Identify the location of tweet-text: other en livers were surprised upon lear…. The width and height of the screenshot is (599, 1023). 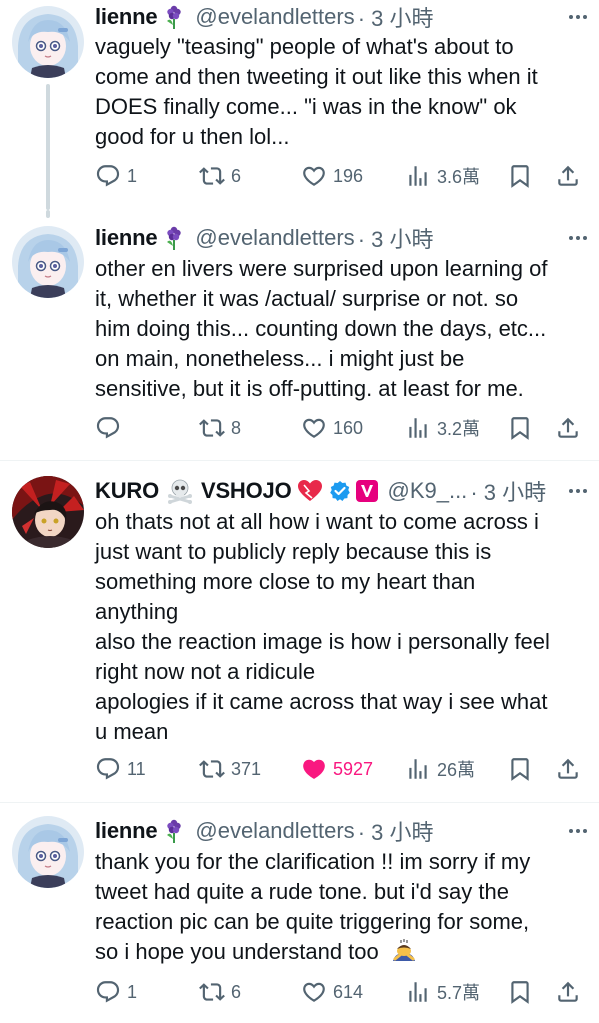
(321, 328).